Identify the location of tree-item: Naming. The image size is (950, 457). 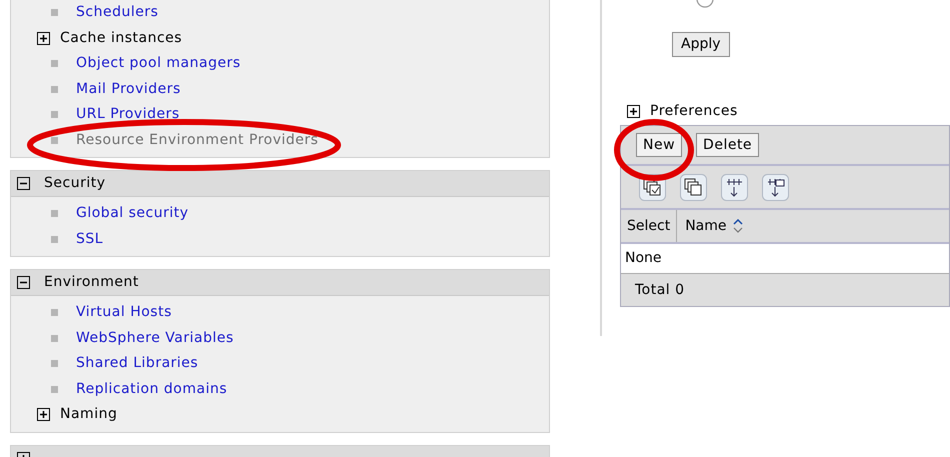
(89, 415).